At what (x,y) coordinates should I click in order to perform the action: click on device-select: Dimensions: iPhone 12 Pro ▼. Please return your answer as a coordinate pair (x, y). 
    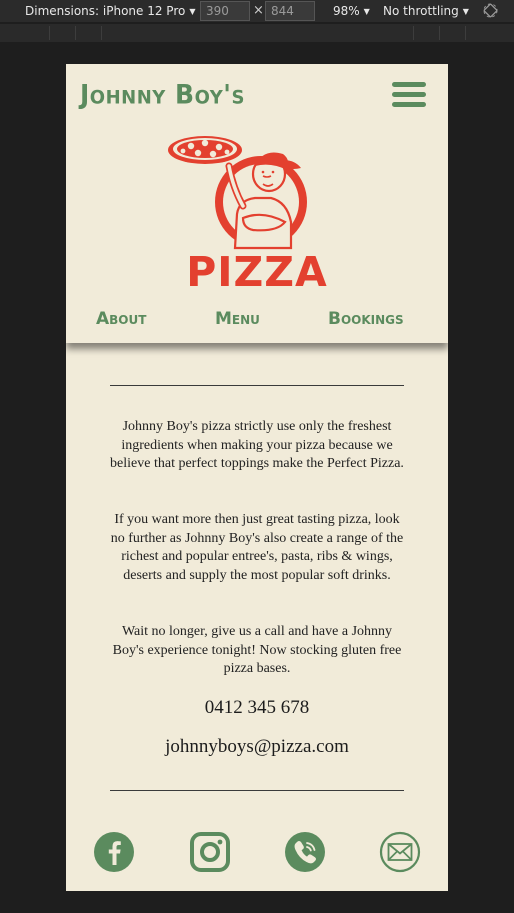
    Looking at the image, I should click on (110, 11).